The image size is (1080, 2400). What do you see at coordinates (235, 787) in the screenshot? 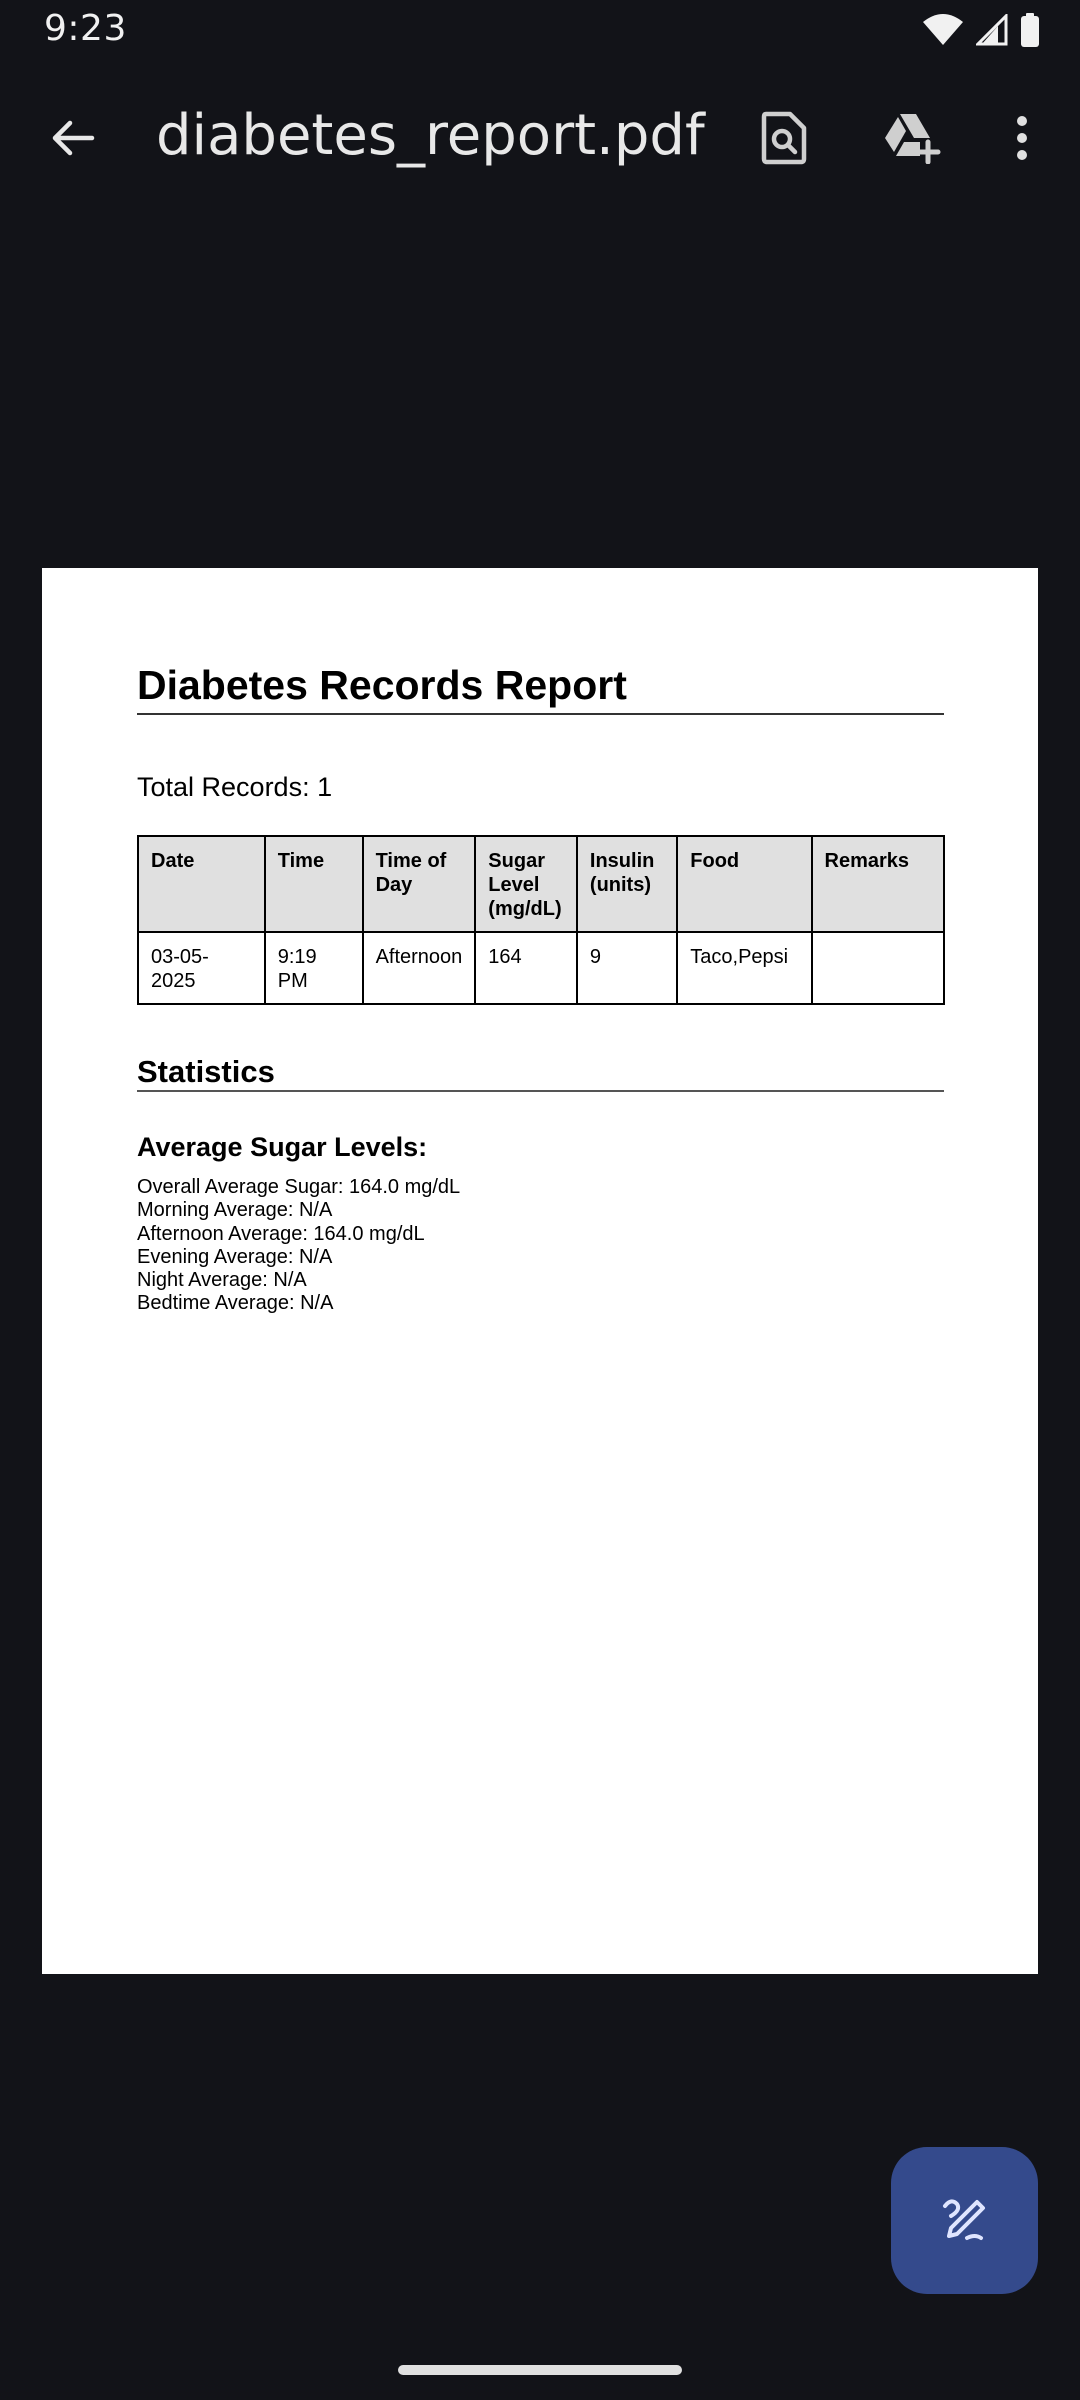
I see `total-records: Total Records: 1` at bounding box center [235, 787].